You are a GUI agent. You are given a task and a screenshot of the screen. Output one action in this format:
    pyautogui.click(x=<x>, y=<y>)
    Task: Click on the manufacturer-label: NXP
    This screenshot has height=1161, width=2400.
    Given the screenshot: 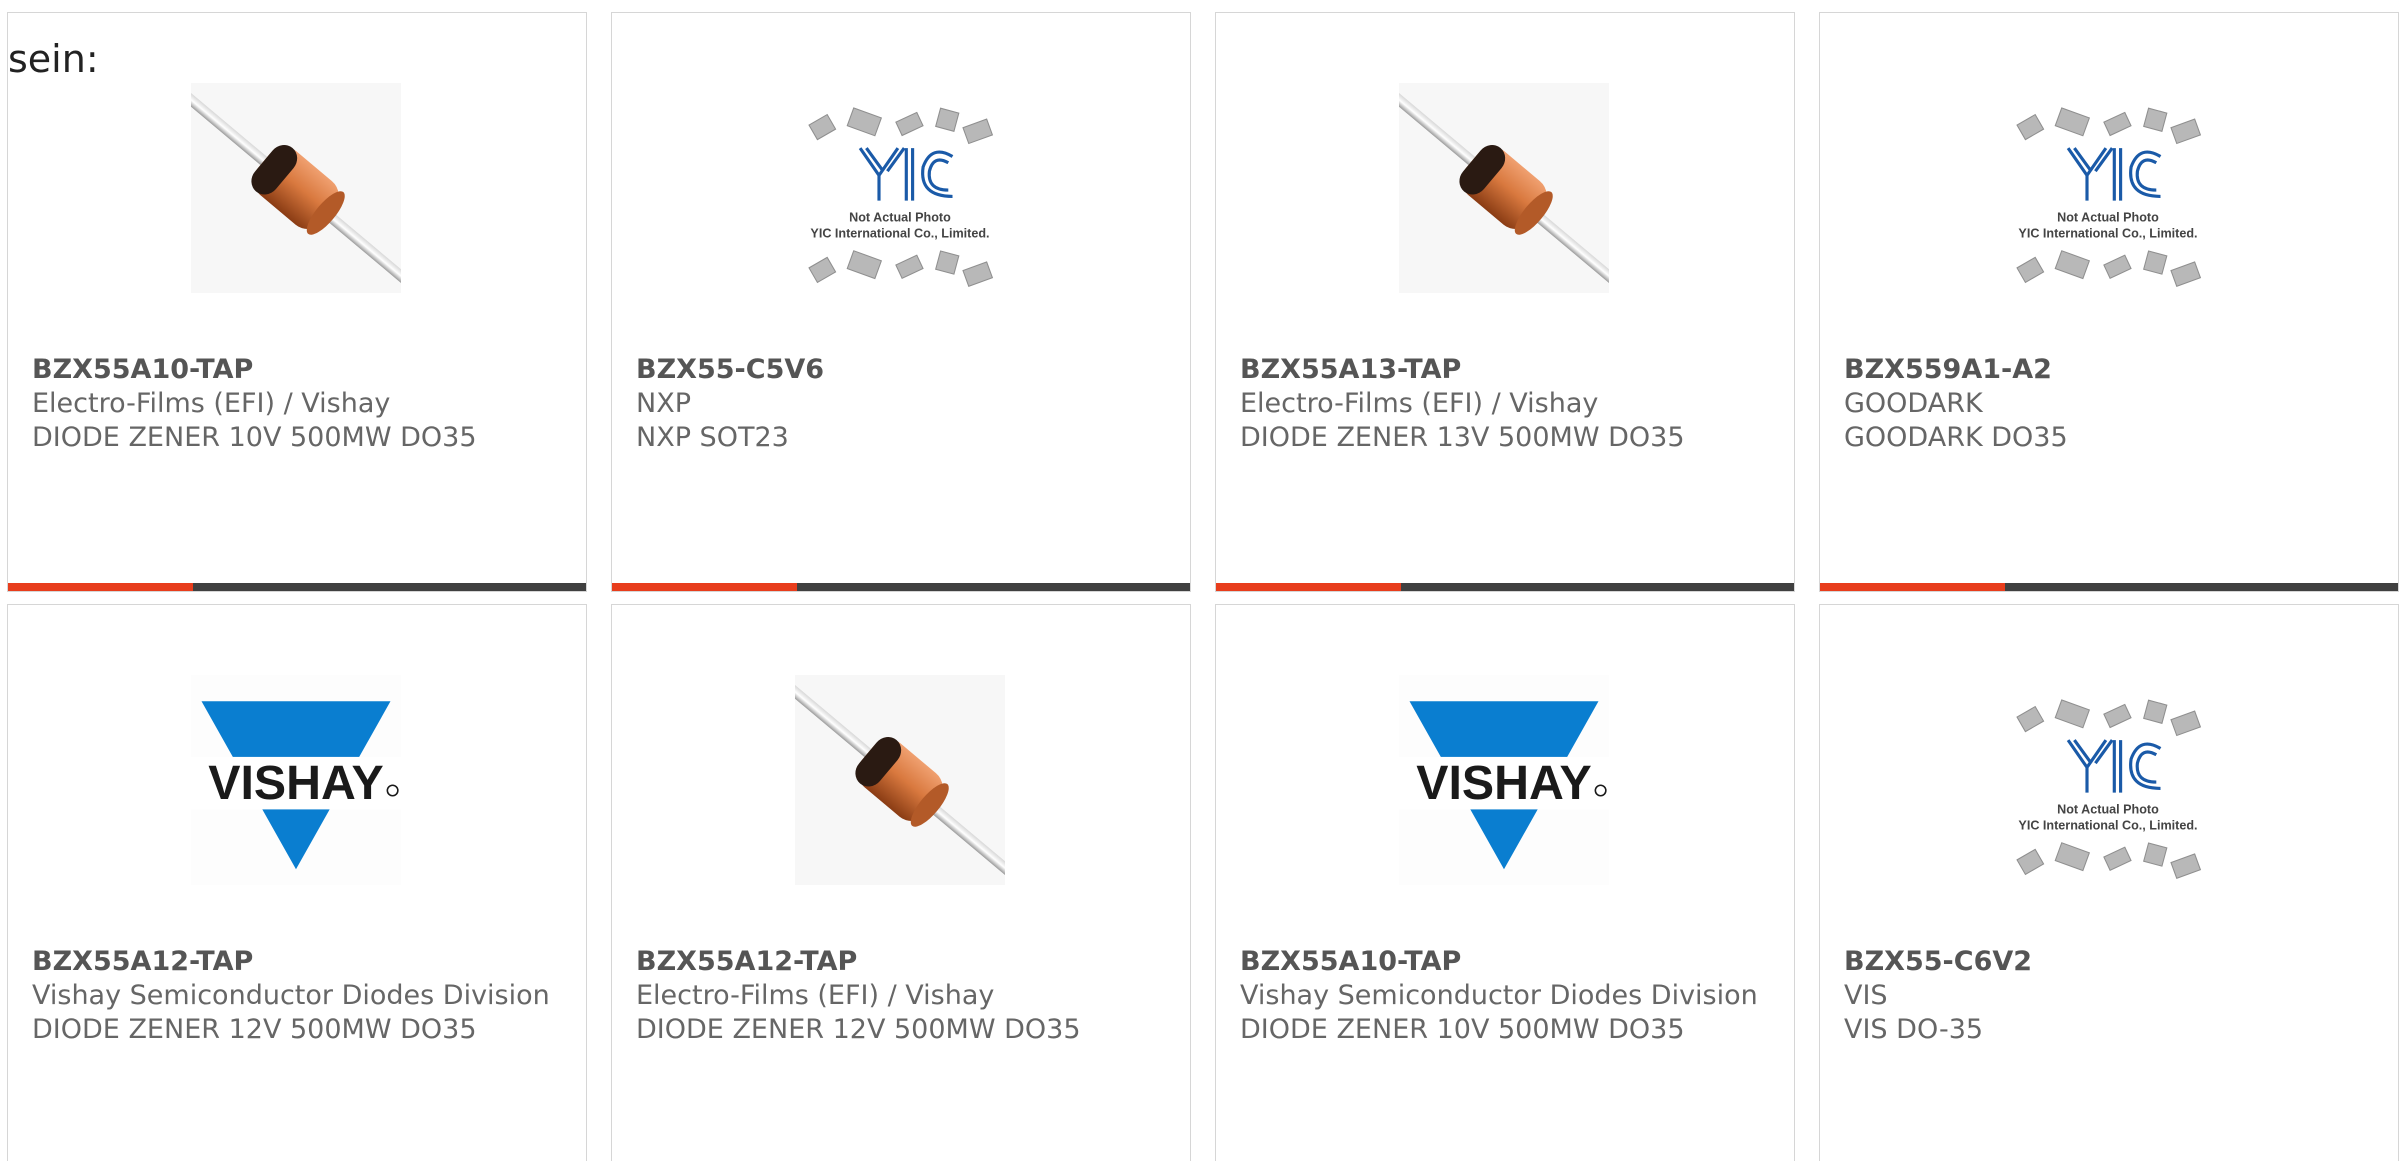 What is the action you would take?
    pyautogui.click(x=663, y=403)
    